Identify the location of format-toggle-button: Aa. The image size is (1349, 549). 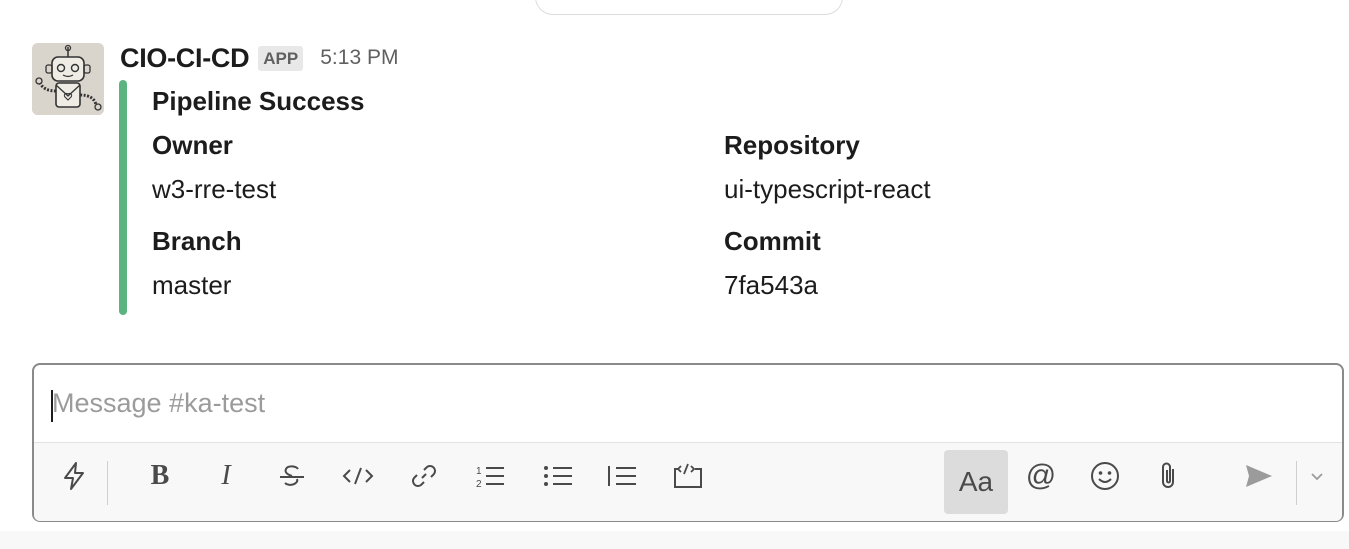
(976, 482).